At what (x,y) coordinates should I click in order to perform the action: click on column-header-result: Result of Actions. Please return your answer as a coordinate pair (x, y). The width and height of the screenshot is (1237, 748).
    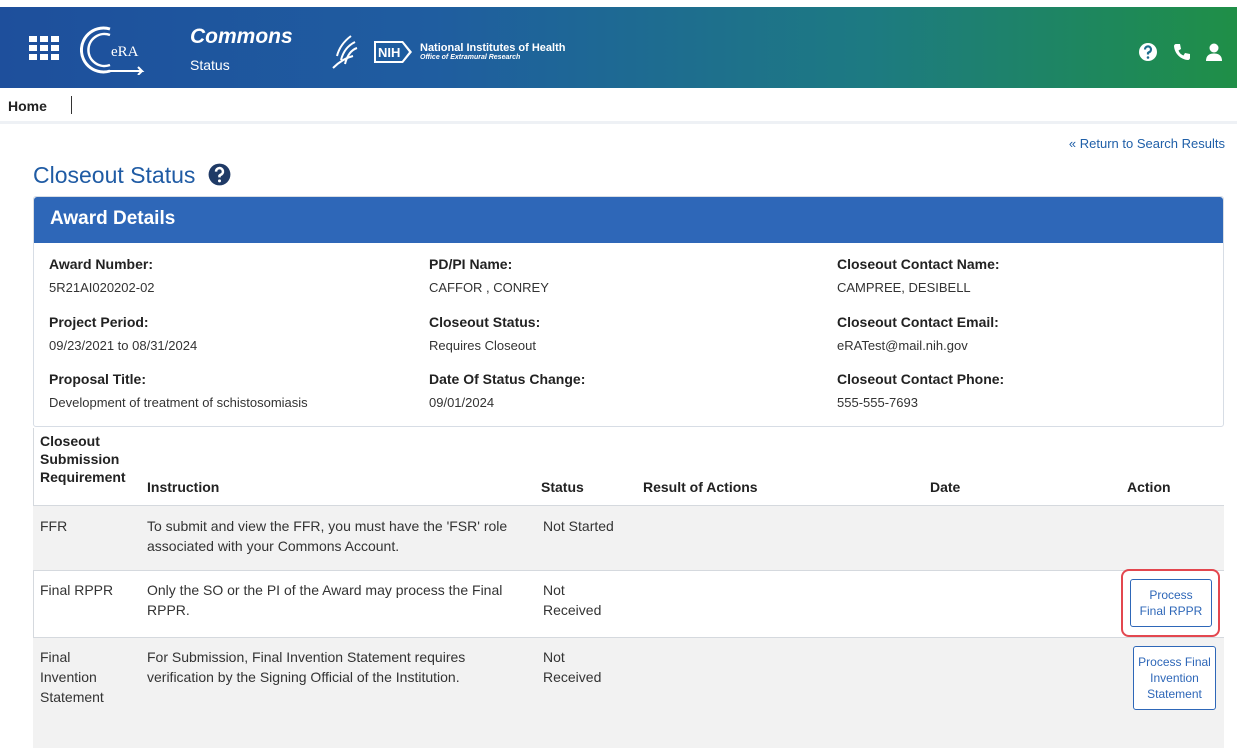
    Looking at the image, I should click on (700, 487).